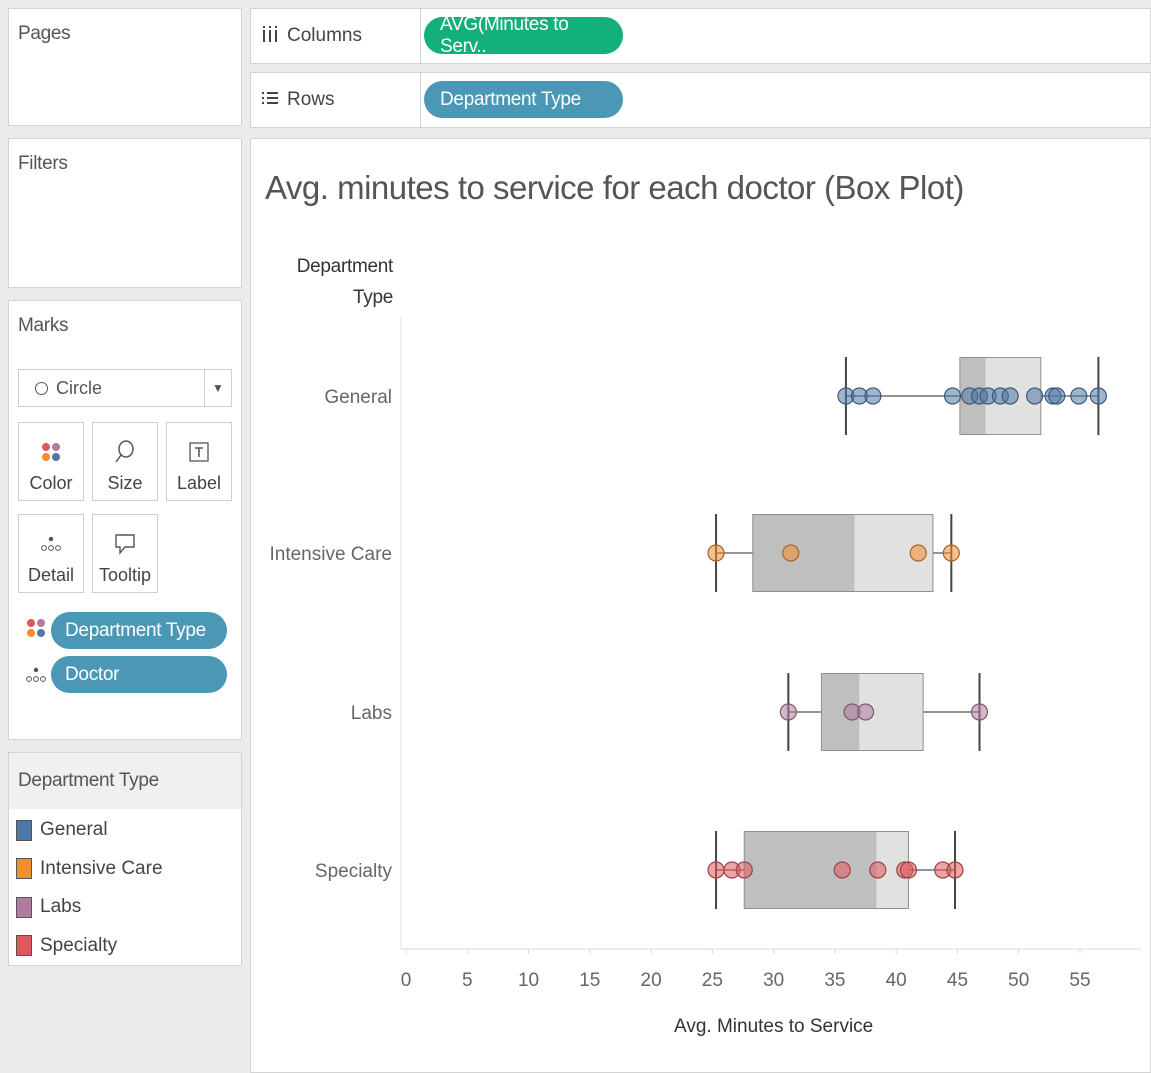 This screenshot has width=1151, height=1073. I want to click on tooltip-icon, so click(125, 544).